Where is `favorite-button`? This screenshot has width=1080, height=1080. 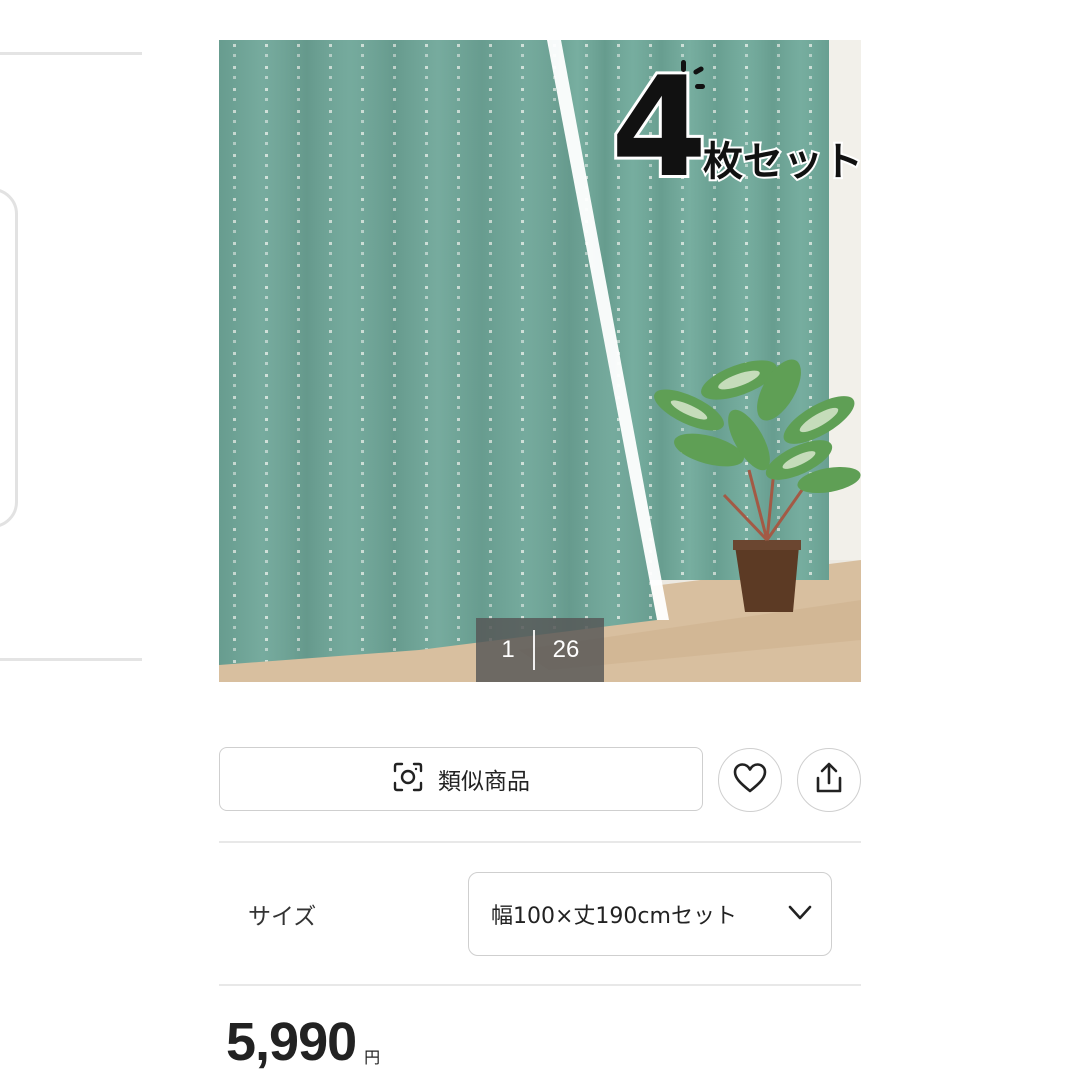 favorite-button is located at coordinates (750, 780).